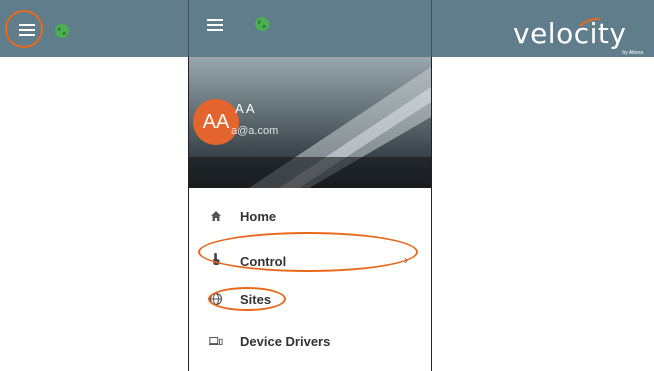 This screenshot has height=371, width=654. Describe the element at coordinates (263, 261) in the screenshot. I see `menu-label: Control` at that location.